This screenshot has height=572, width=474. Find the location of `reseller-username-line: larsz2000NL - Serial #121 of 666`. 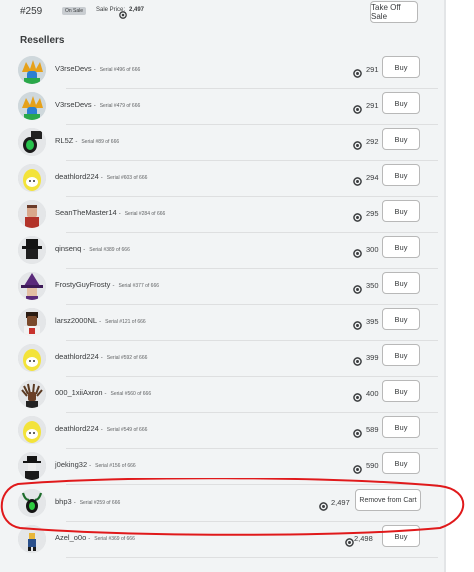

reseller-username-line: larsz2000NL - Serial #121 of 666 is located at coordinates (100, 320).